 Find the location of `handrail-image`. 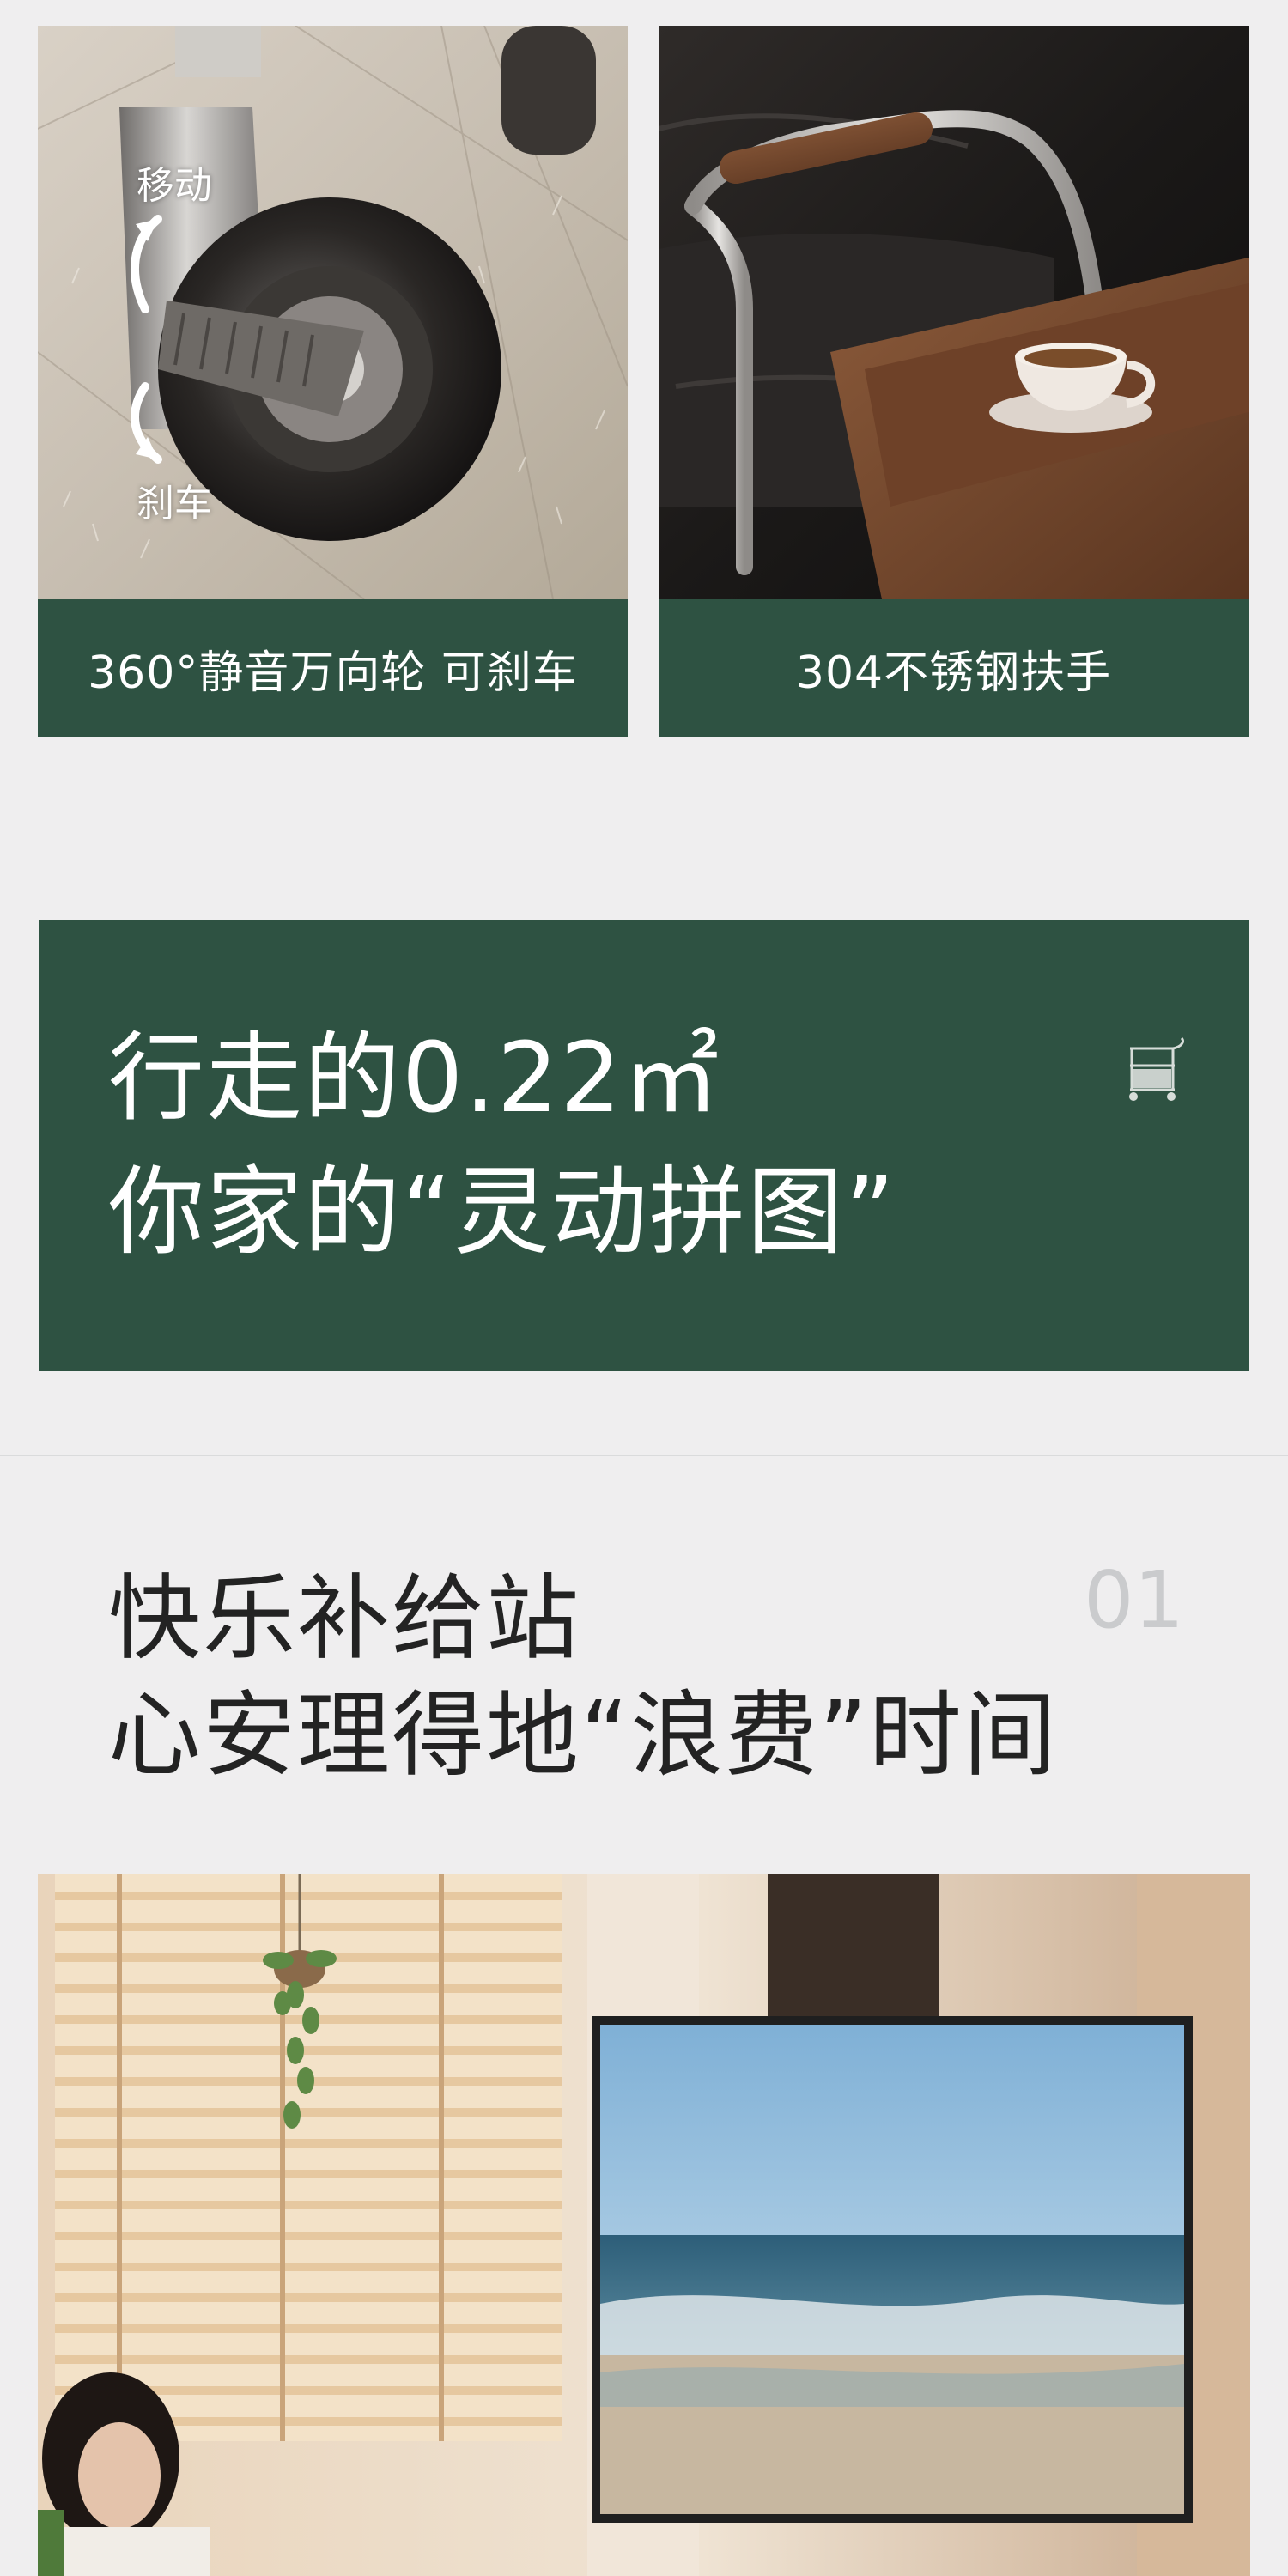

handrail-image is located at coordinates (954, 312).